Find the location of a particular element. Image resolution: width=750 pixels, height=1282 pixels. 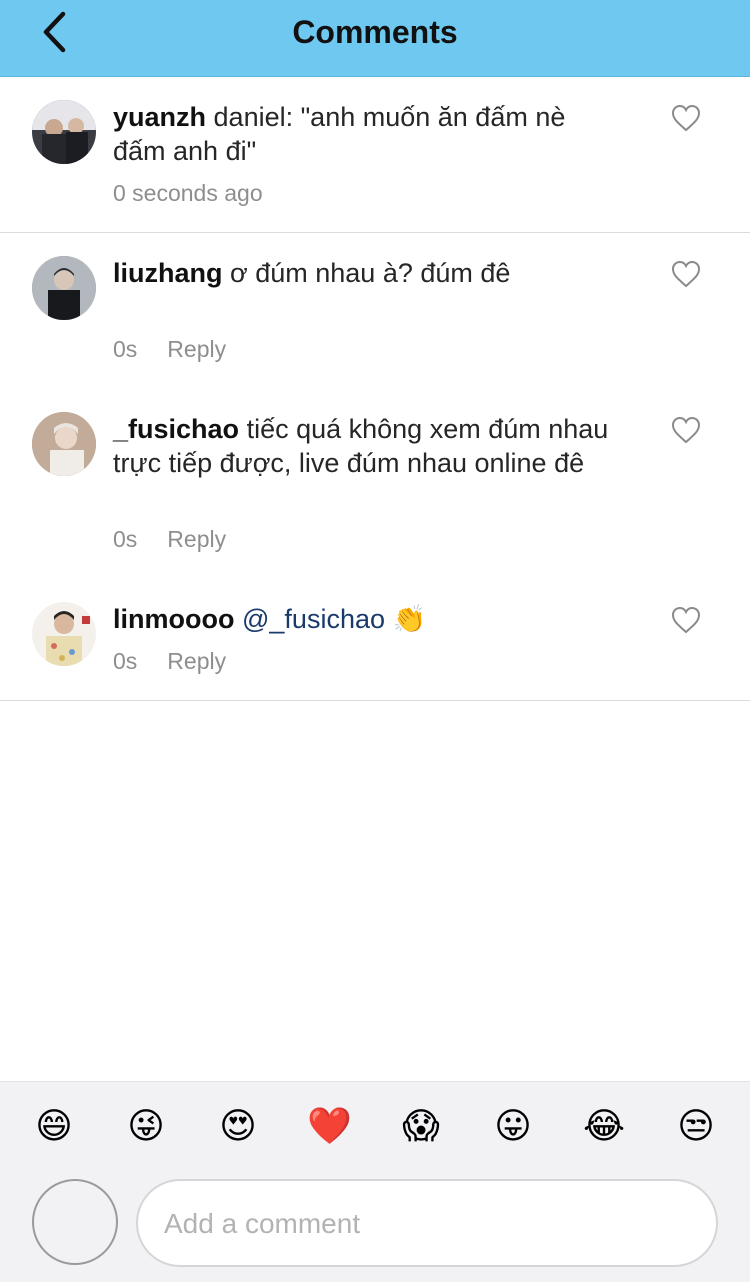

emoji-winking-tongue-button: 😜 is located at coordinates (146, 1126).